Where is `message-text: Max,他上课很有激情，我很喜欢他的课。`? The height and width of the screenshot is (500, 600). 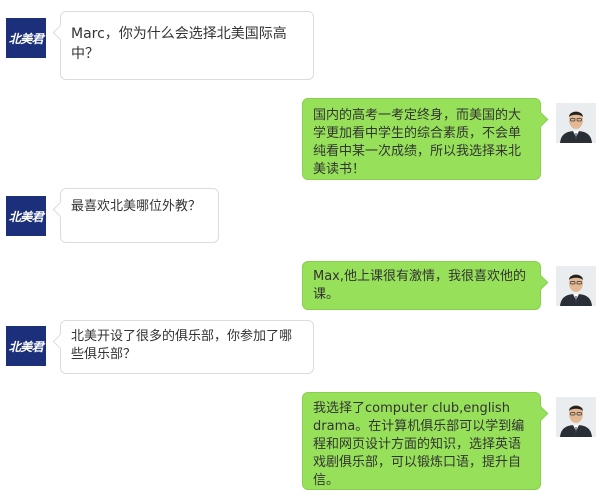
message-text: Max,他上课很有激情，我很喜欢他的课。 is located at coordinates (420, 285).